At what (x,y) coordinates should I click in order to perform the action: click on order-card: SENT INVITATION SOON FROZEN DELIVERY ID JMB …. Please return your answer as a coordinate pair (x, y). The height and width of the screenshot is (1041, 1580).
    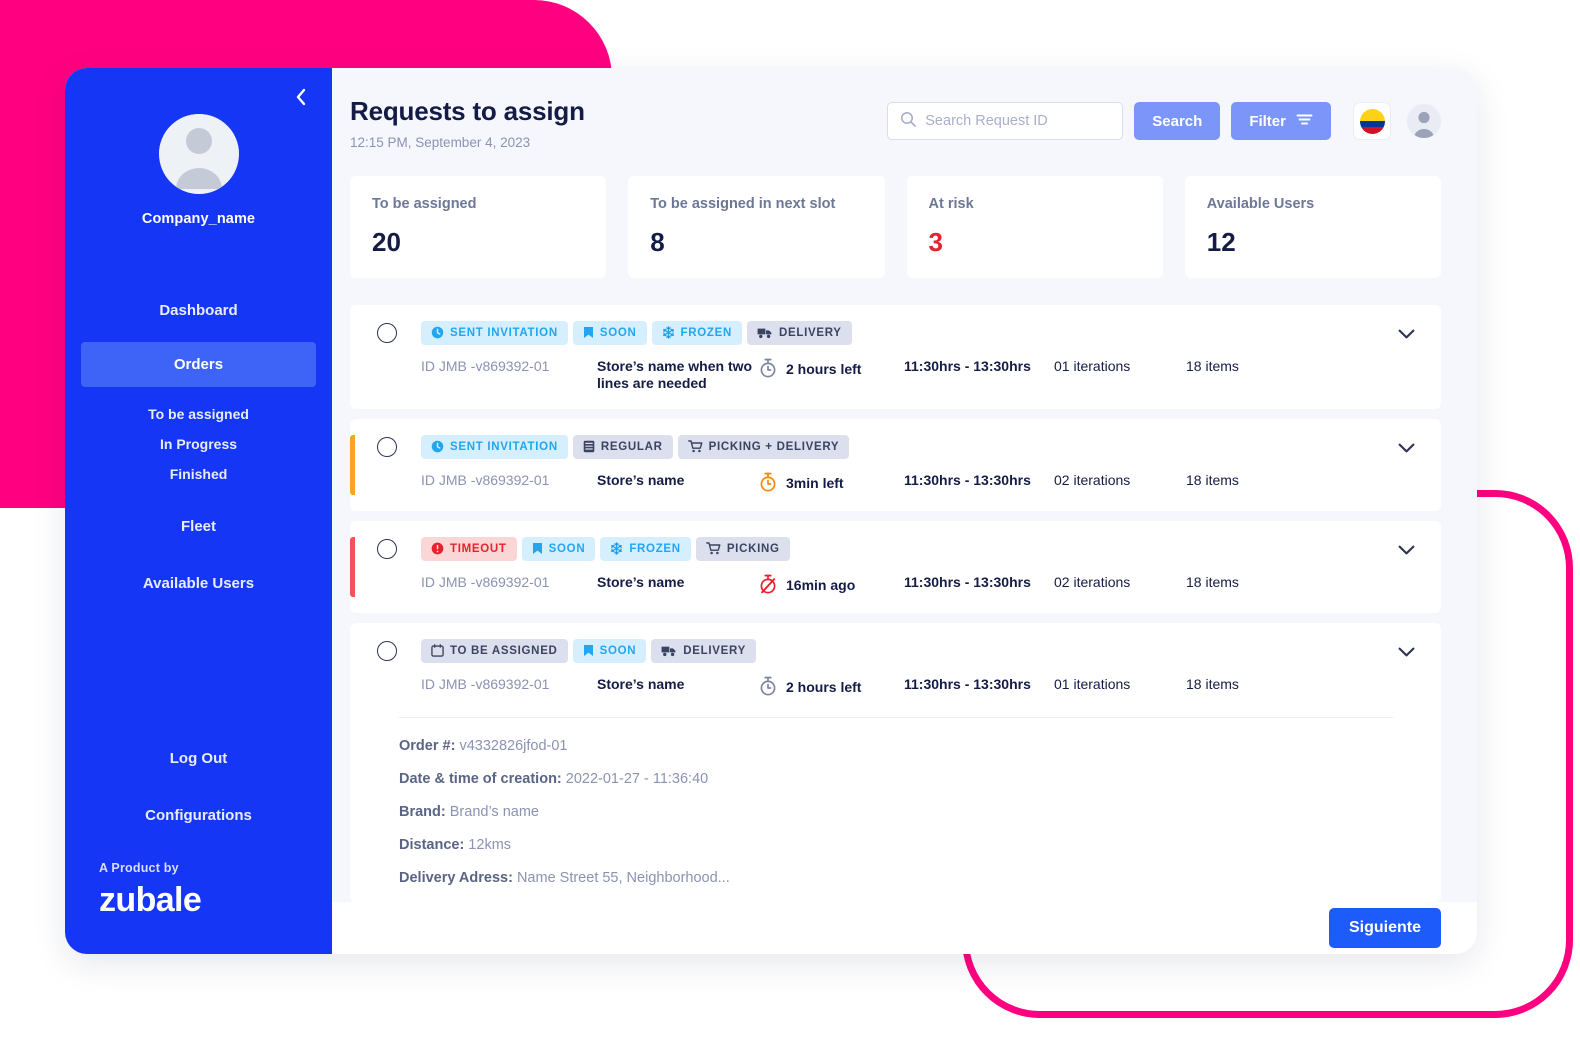
    Looking at the image, I should click on (895, 356).